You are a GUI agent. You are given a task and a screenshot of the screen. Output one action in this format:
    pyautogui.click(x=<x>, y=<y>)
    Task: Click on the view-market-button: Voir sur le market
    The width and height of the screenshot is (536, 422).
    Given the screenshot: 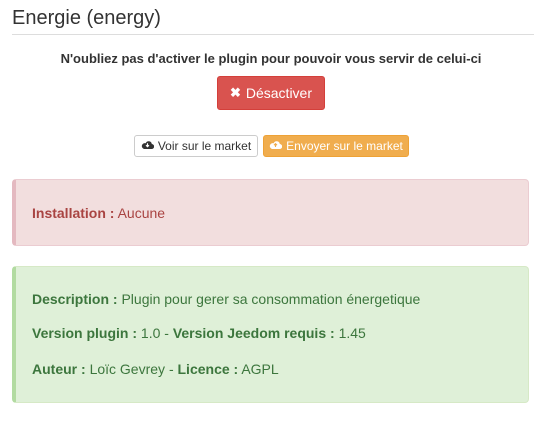 What is the action you would take?
    pyautogui.click(x=196, y=146)
    